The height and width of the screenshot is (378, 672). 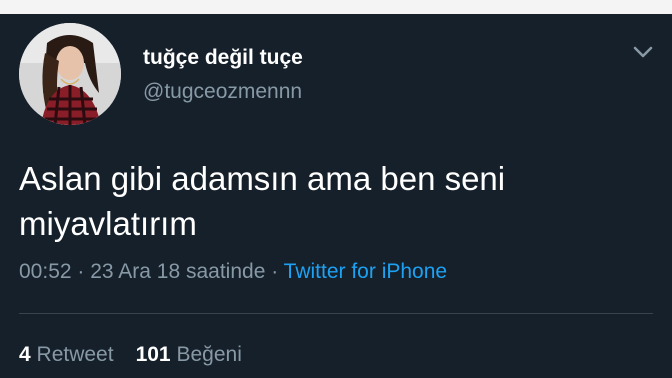 I want to click on tweet-date: 23 Ara 18 saatinde, so click(x=178, y=271).